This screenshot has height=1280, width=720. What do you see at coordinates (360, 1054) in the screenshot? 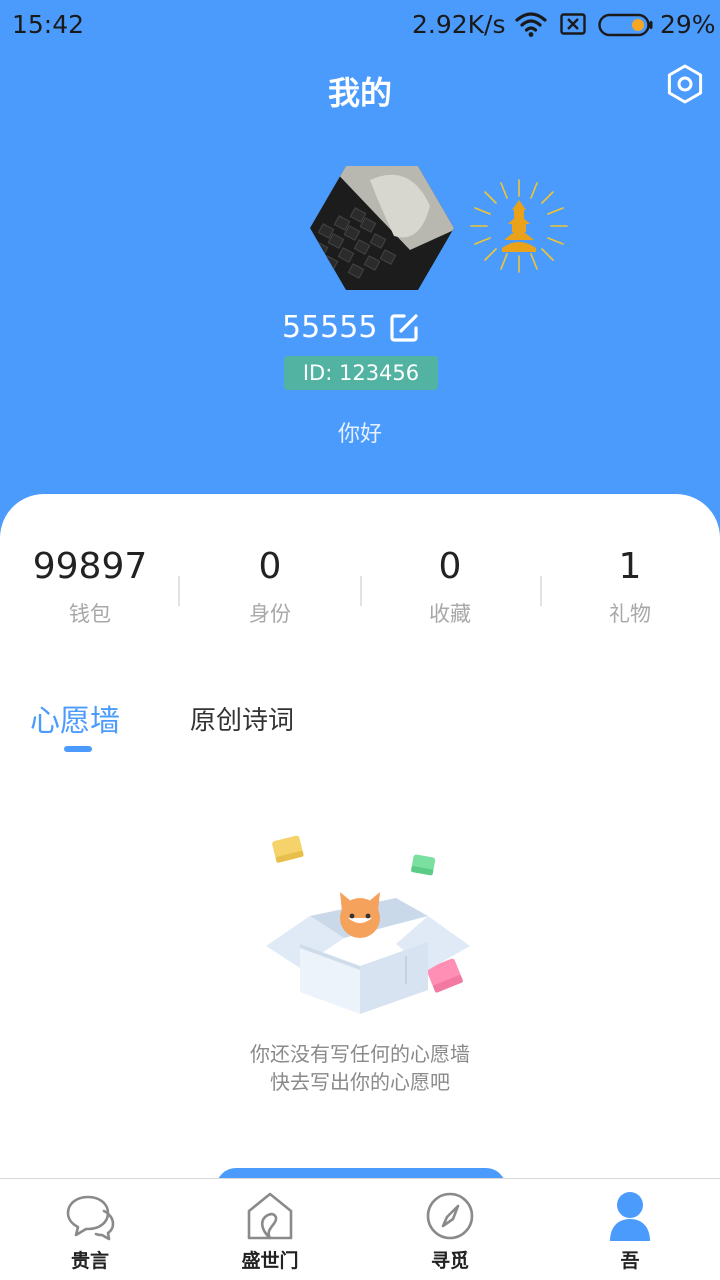
I see `empty-state-line-1: 你还没有写任何的心愿墙` at bounding box center [360, 1054].